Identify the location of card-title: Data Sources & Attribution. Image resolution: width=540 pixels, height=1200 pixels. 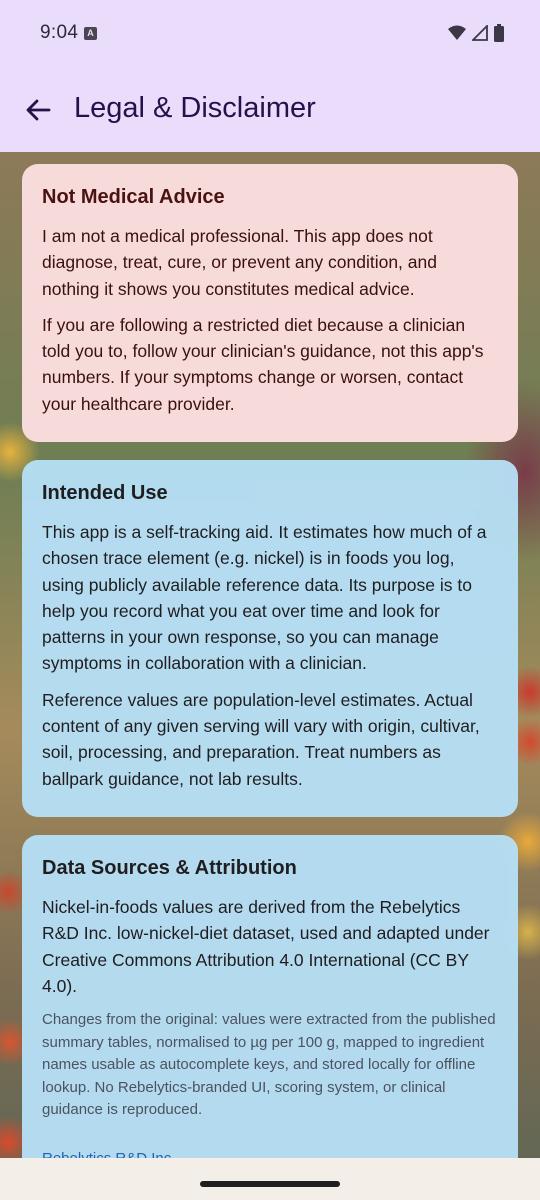
(169, 868).